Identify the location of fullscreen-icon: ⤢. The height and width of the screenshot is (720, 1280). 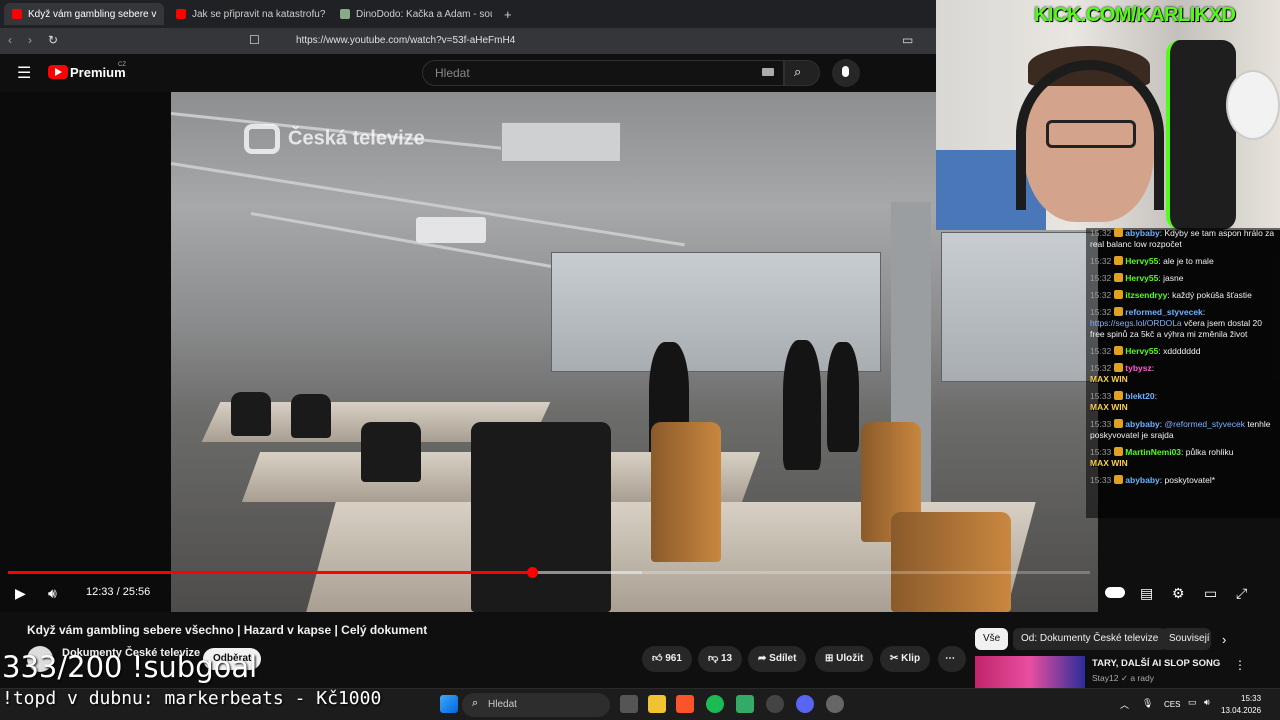
(1241, 593).